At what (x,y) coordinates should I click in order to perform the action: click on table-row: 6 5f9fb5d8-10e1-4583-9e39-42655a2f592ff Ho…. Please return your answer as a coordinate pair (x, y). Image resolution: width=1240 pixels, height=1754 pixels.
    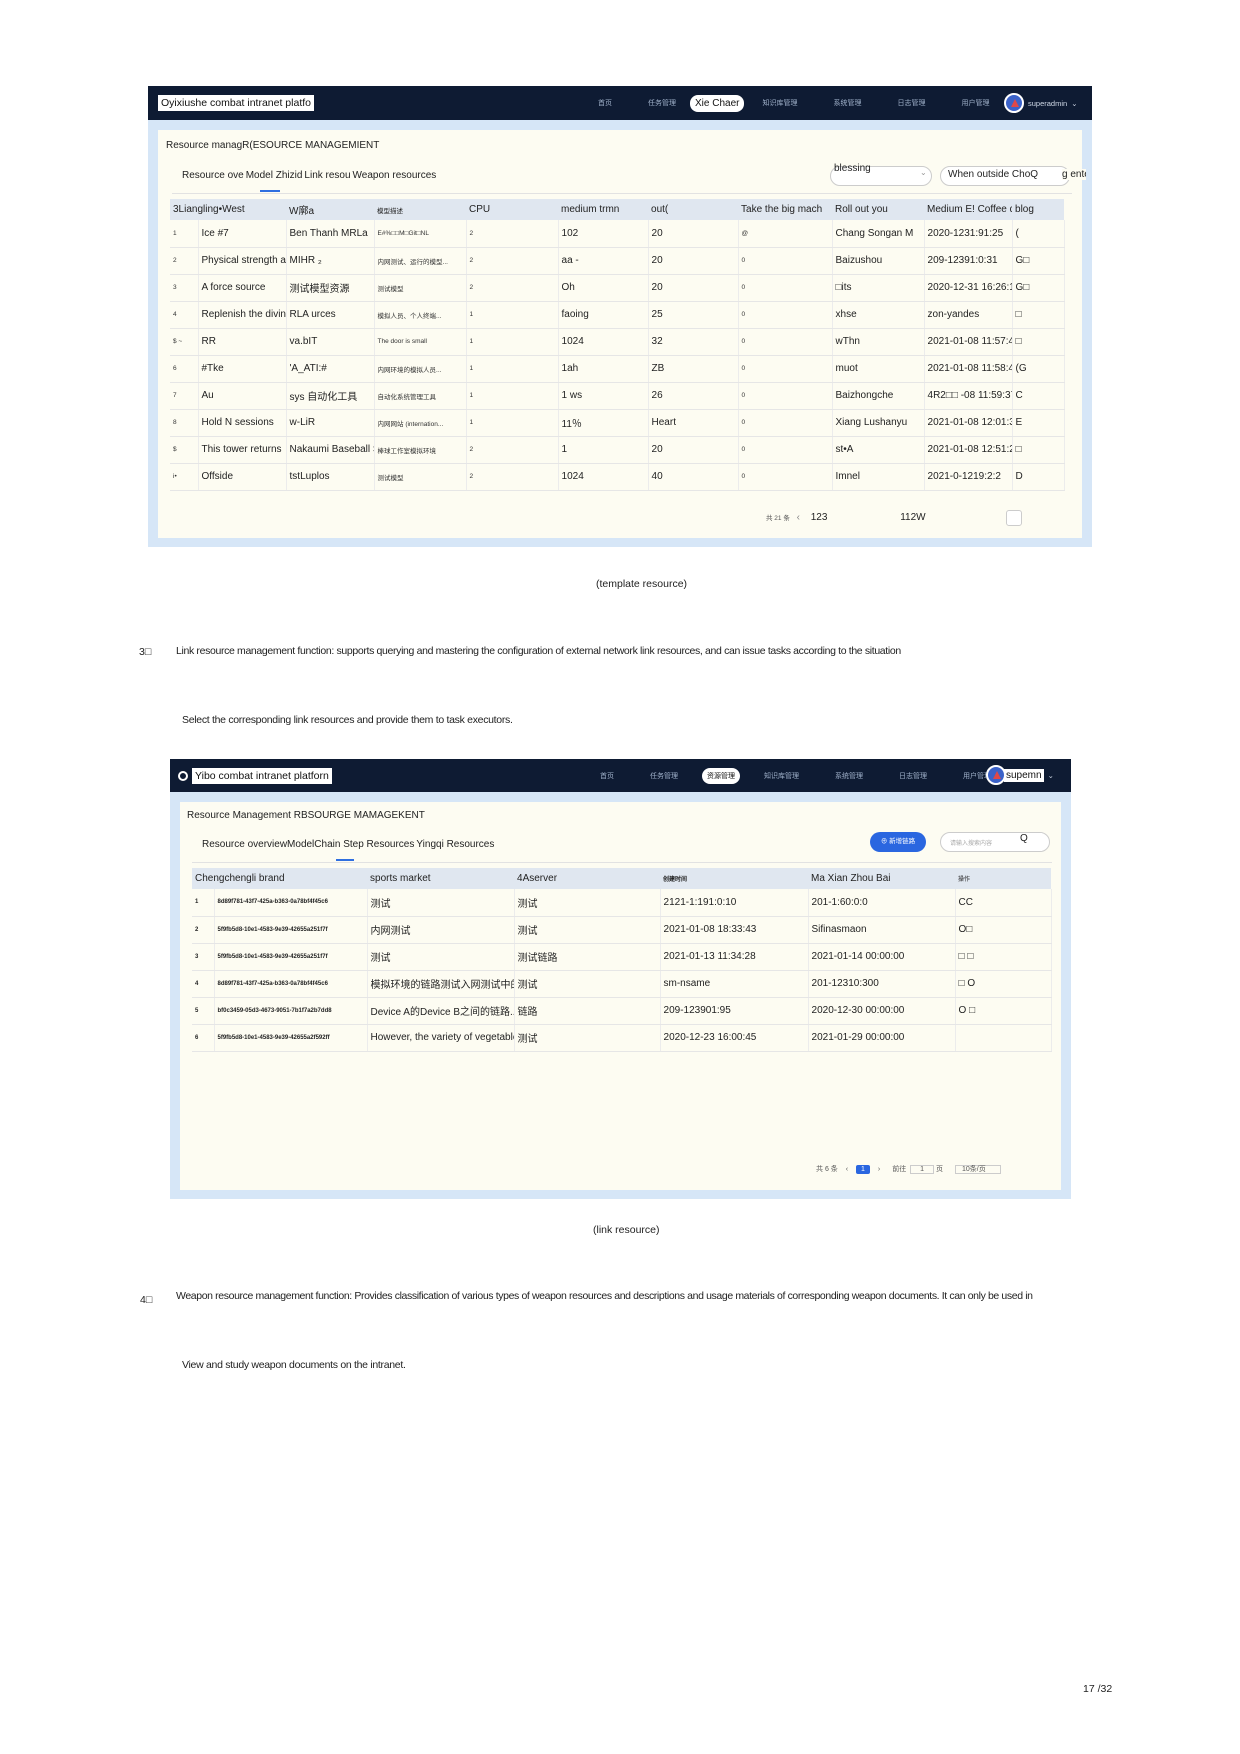
    Looking at the image, I should click on (622, 1038).